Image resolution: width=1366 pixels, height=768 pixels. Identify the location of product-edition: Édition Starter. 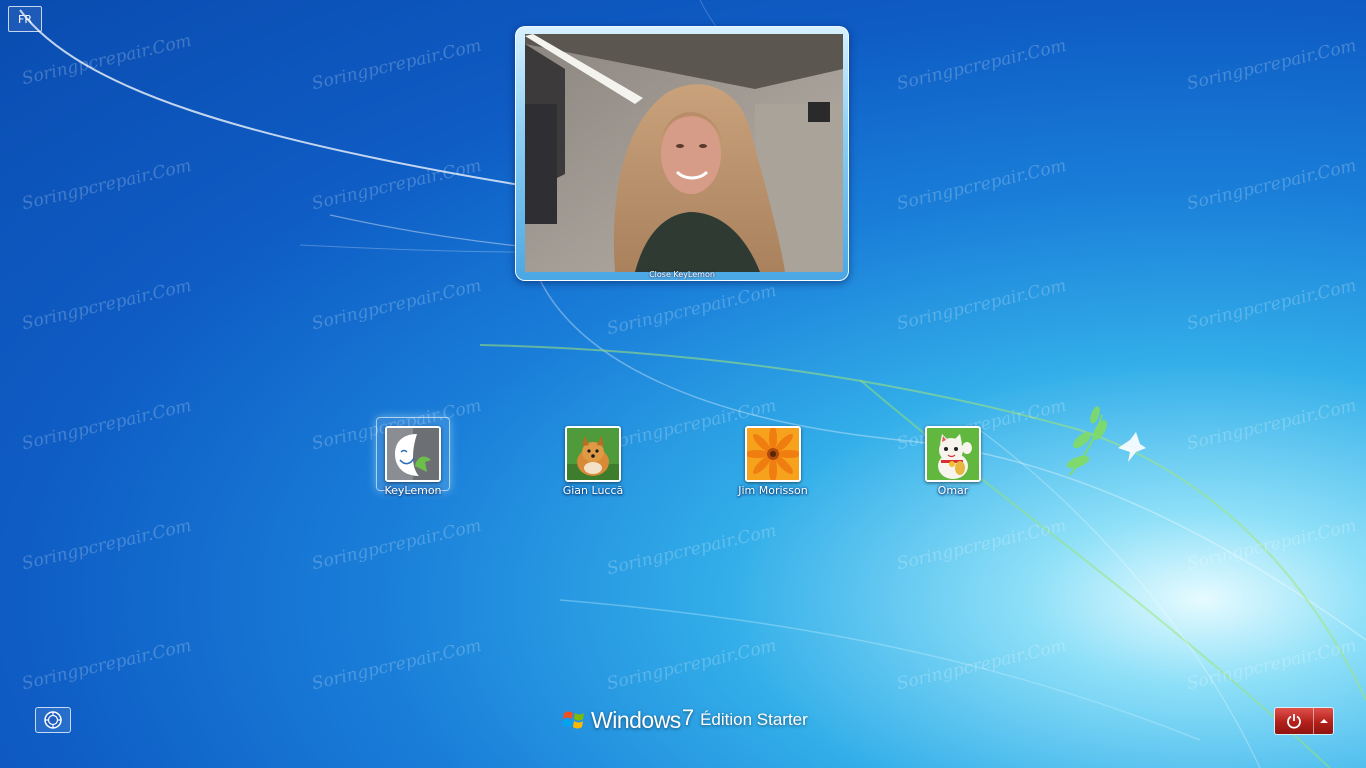
(754, 719).